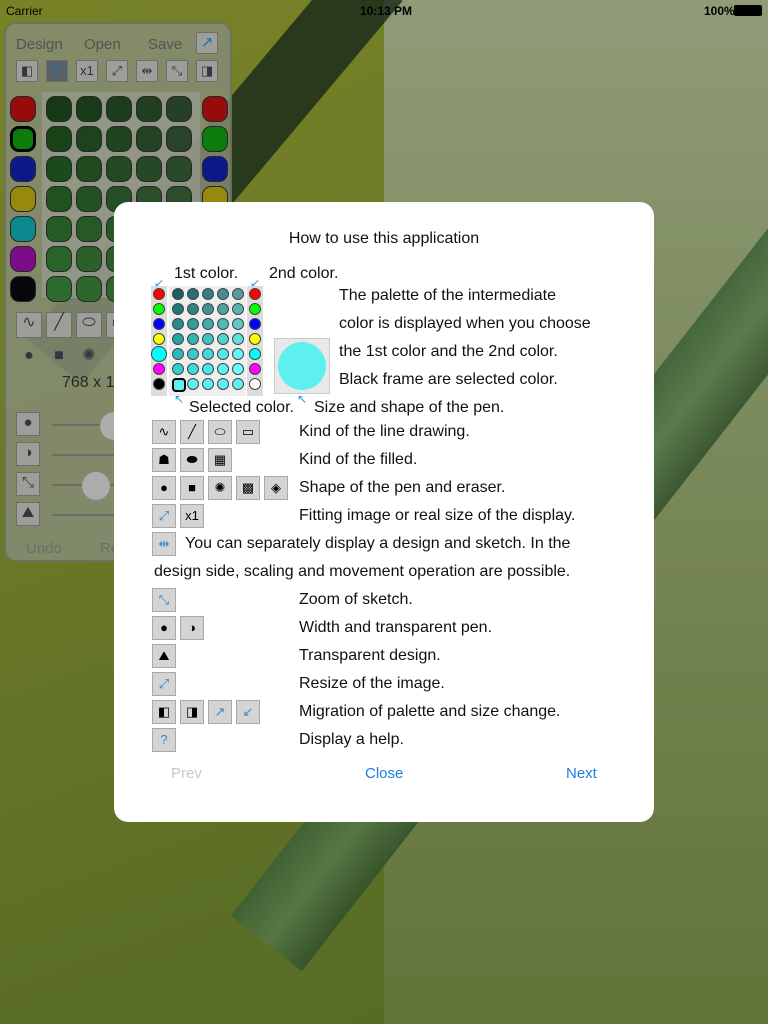  Describe the element at coordinates (396, 627) in the screenshot. I see `help-text: Width and transparent pen.` at that location.